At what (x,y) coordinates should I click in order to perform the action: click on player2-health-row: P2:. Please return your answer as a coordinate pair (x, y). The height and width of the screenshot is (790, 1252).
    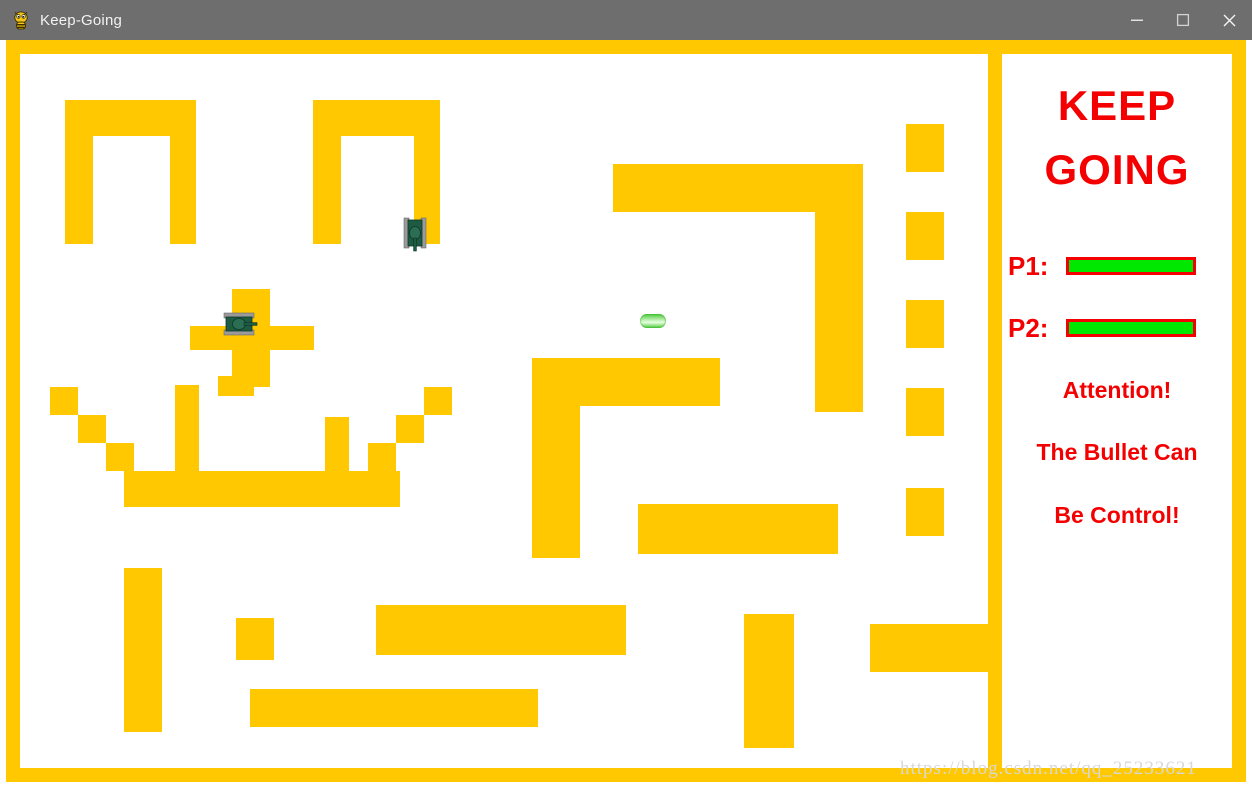
    Looking at the image, I should click on (1117, 328).